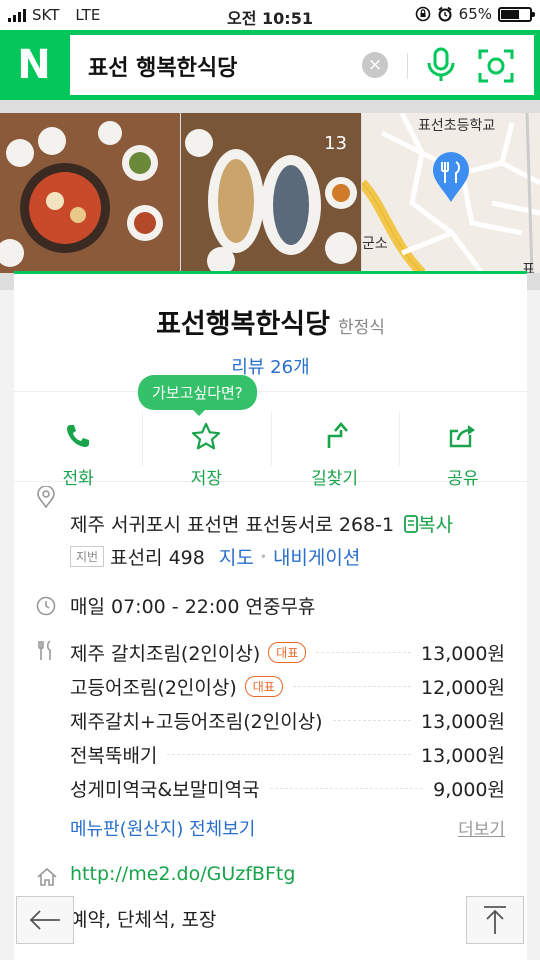 The image size is (540, 960). Describe the element at coordinates (47, 876) in the screenshot. I see `home-icon` at that location.